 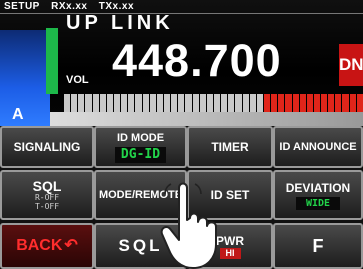 What do you see at coordinates (77, 80) in the screenshot?
I see `volume-label: VOL` at bounding box center [77, 80].